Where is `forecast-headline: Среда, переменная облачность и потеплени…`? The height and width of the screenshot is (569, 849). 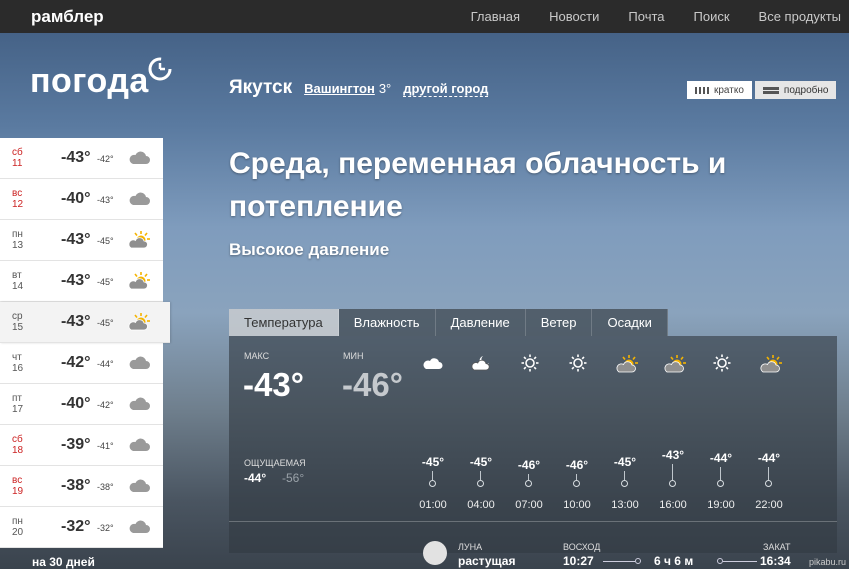 forecast-headline: Среда, переменная облачность и потеплени… is located at coordinates (478, 185).